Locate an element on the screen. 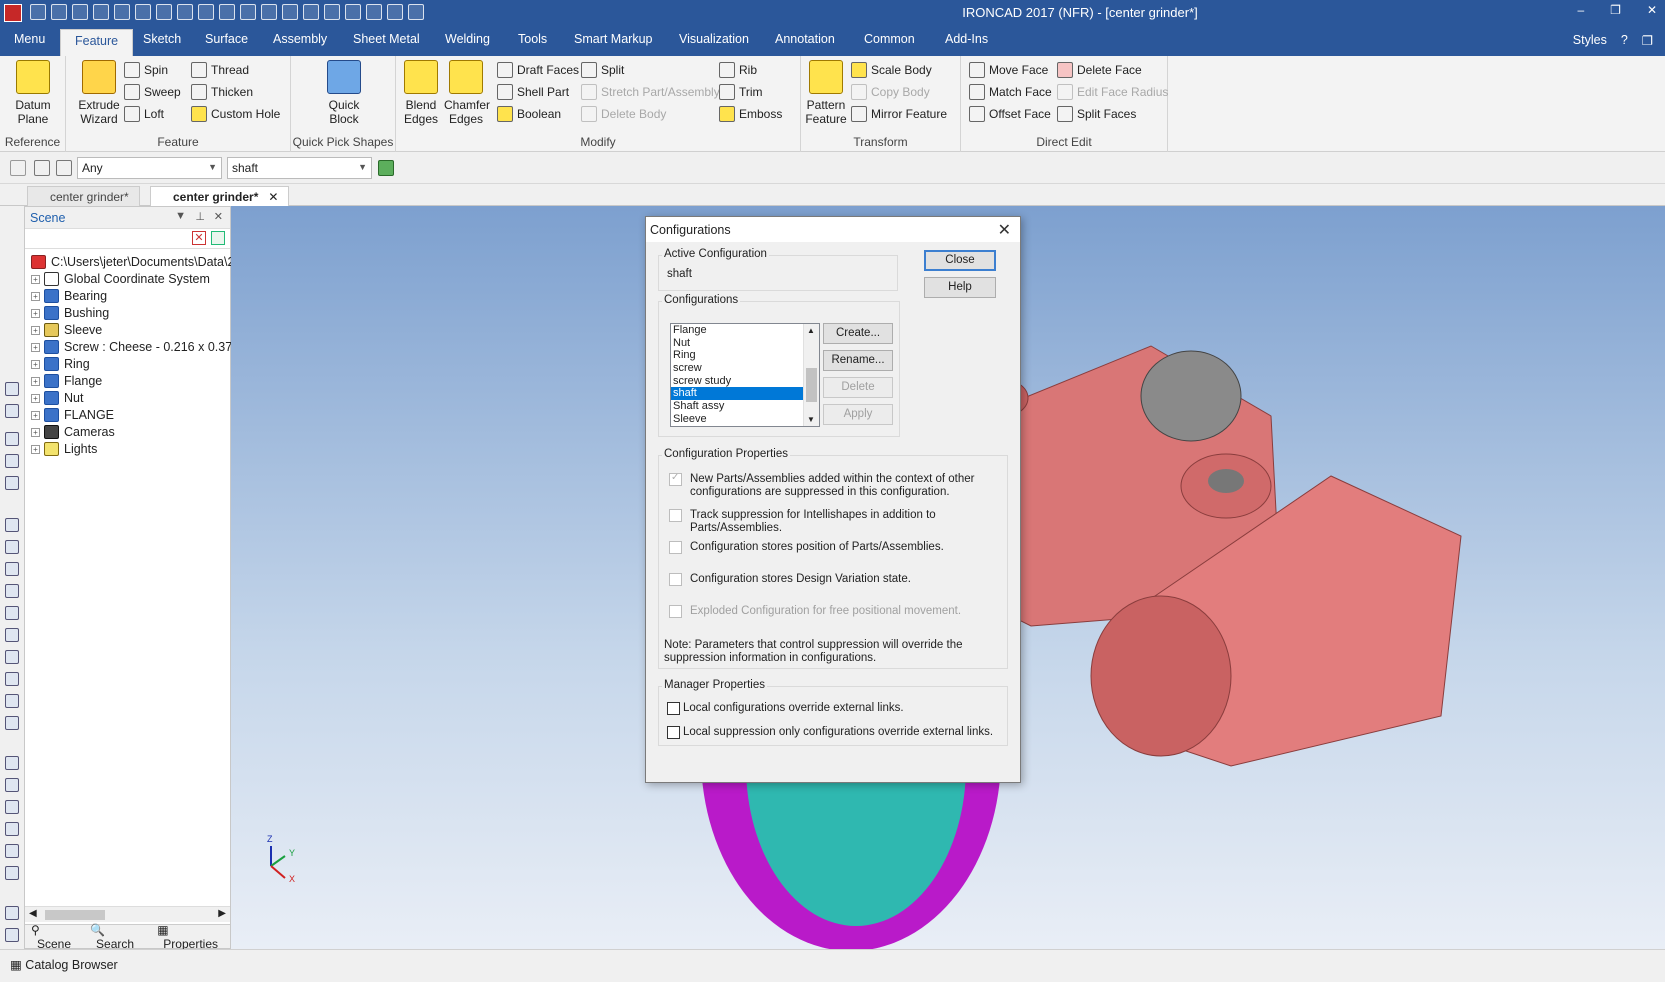  tab-tools: Tools is located at coordinates (532, 39).